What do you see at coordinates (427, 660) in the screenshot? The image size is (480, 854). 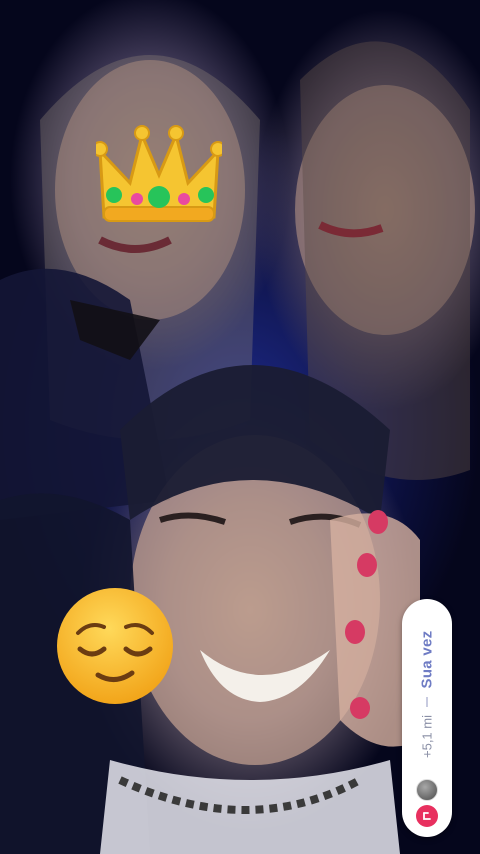 I see `your-turn-label: Sua vez` at bounding box center [427, 660].